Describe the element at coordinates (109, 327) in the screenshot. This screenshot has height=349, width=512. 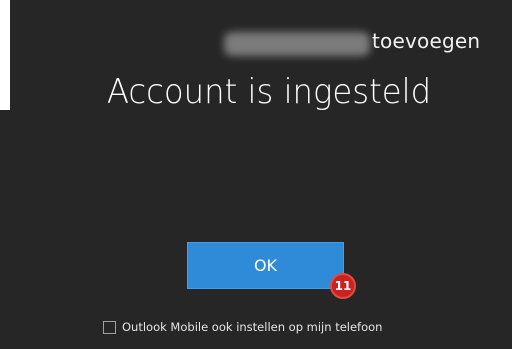
I see `setup-mobile-checkbox` at that location.